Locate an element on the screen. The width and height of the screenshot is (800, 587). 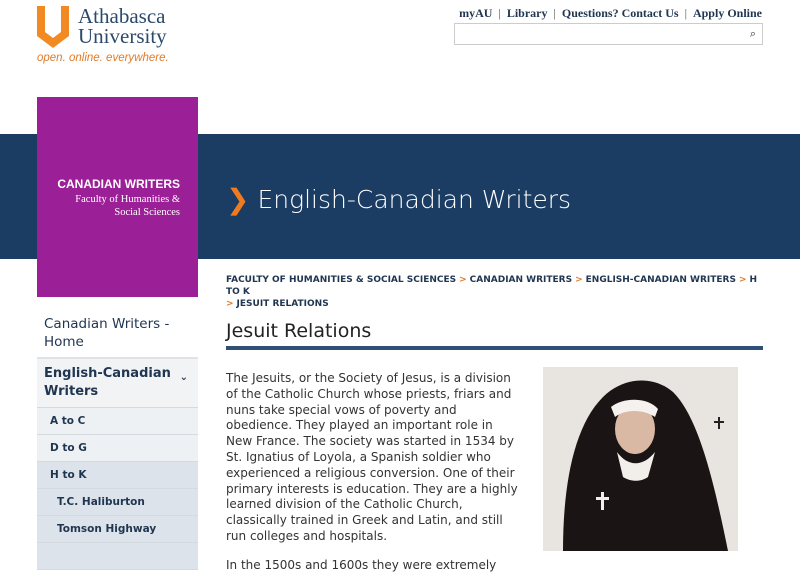
search-icon: ⌕ is located at coordinates (753, 34).